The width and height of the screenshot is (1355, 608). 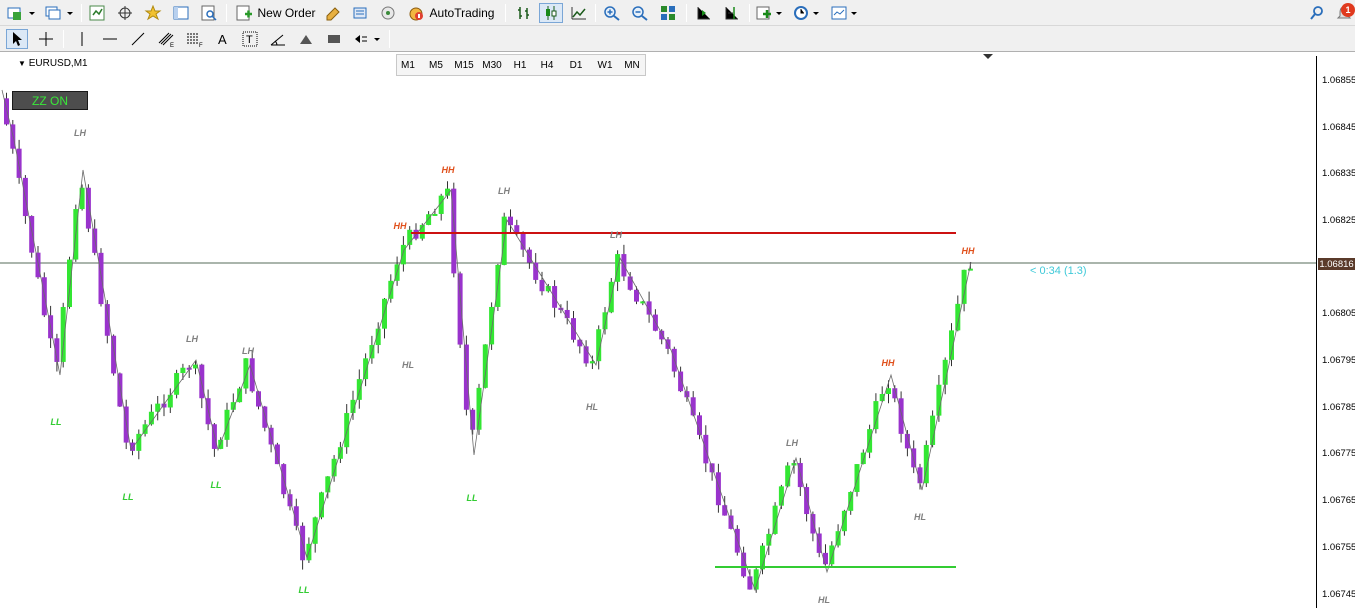 I want to click on text-icon: A, so click(x=222, y=39).